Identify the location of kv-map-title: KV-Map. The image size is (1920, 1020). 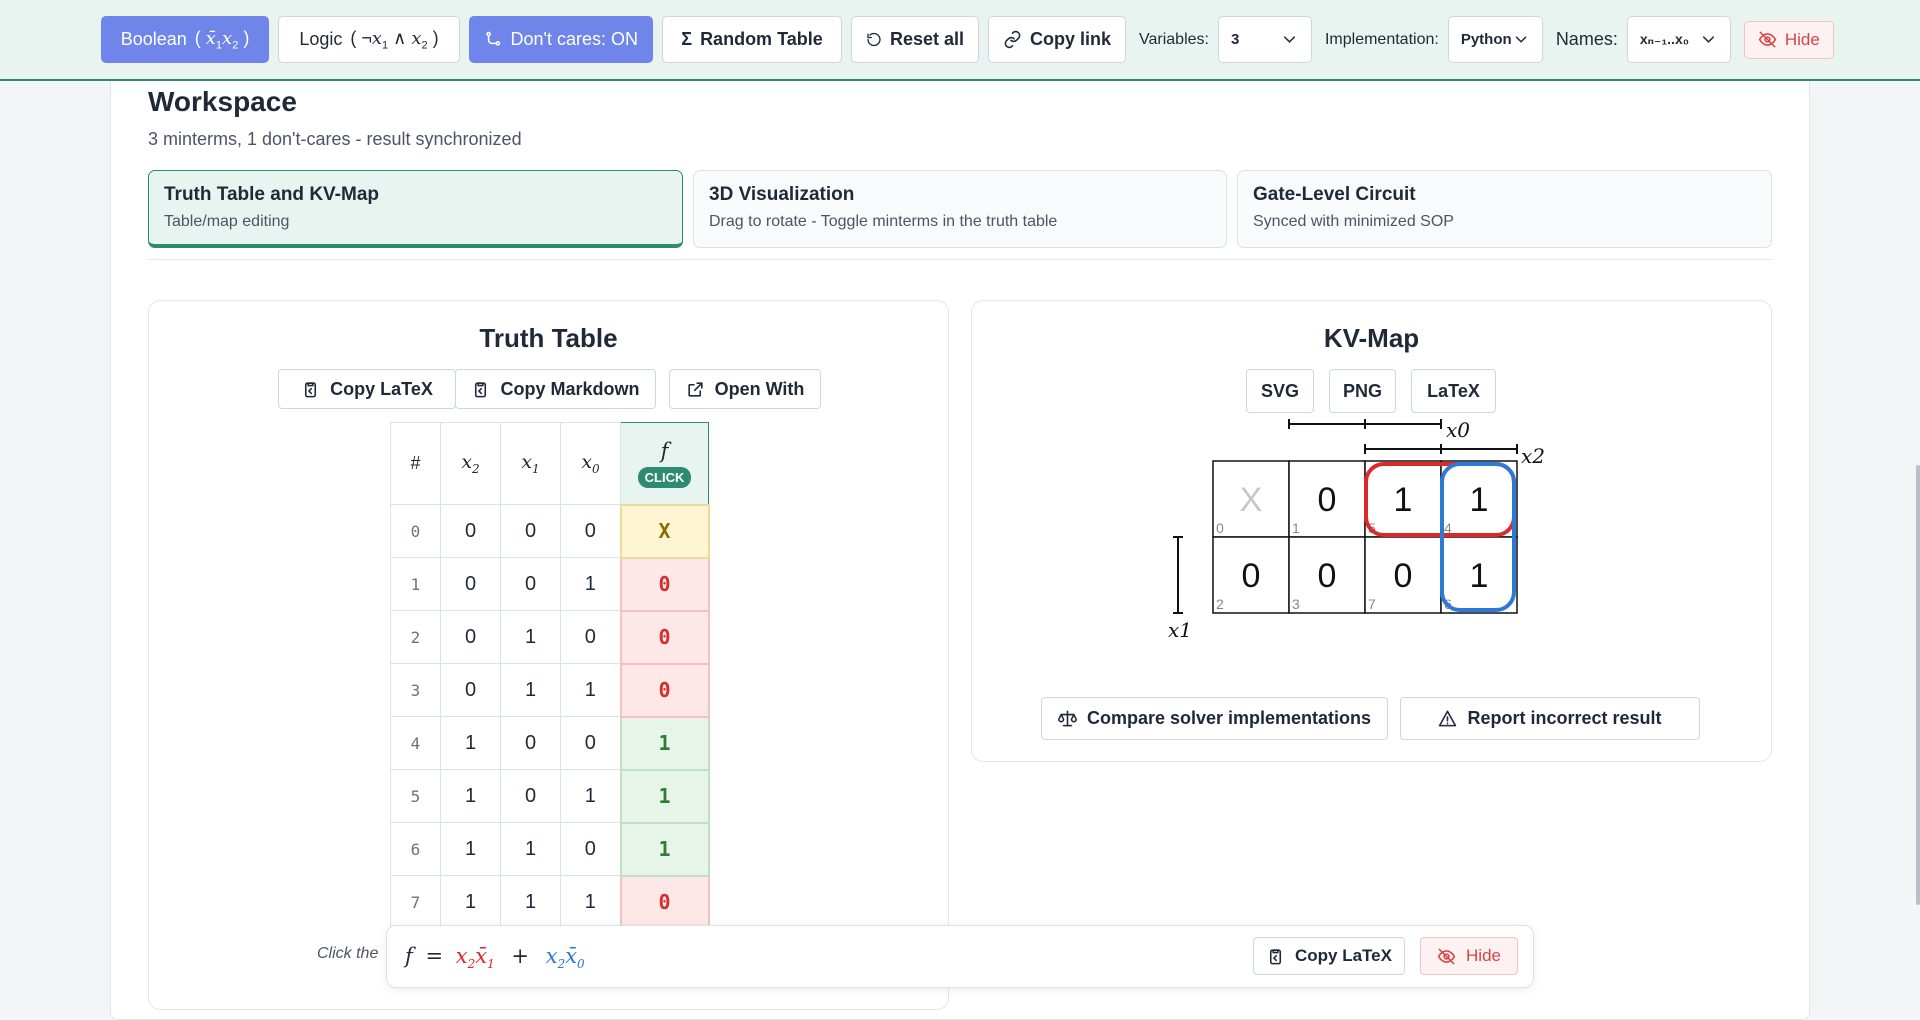
(1371, 338).